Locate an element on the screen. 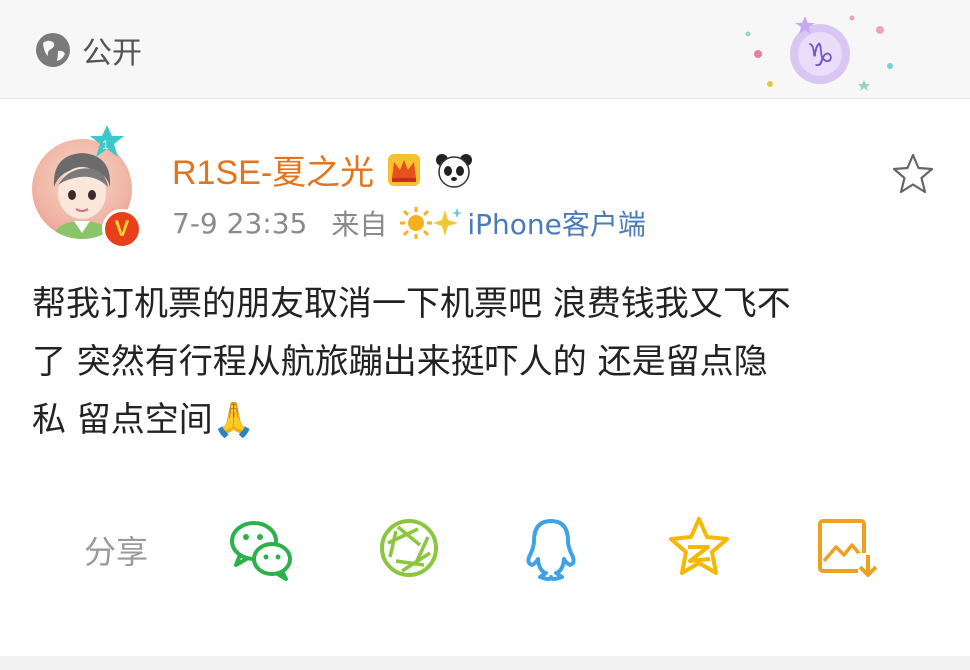  save-image-icon is located at coordinates (847, 548).